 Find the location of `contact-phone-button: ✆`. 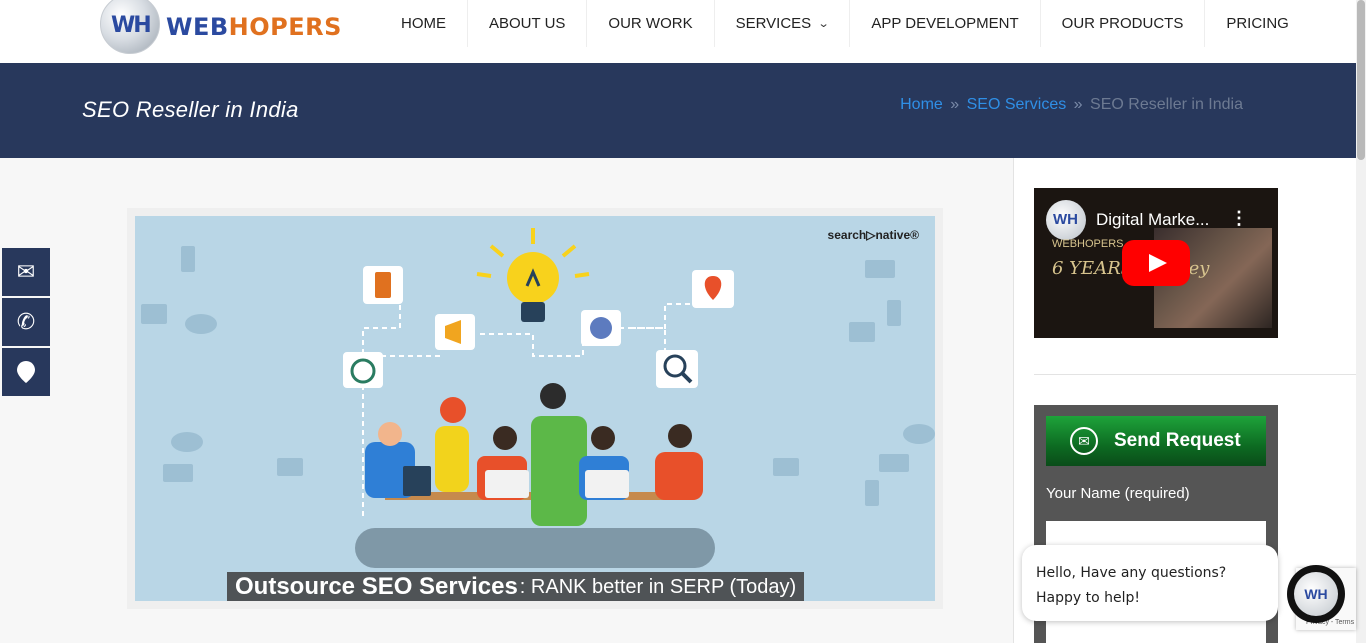

contact-phone-button: ✆ is located at coordinates (26, 322).